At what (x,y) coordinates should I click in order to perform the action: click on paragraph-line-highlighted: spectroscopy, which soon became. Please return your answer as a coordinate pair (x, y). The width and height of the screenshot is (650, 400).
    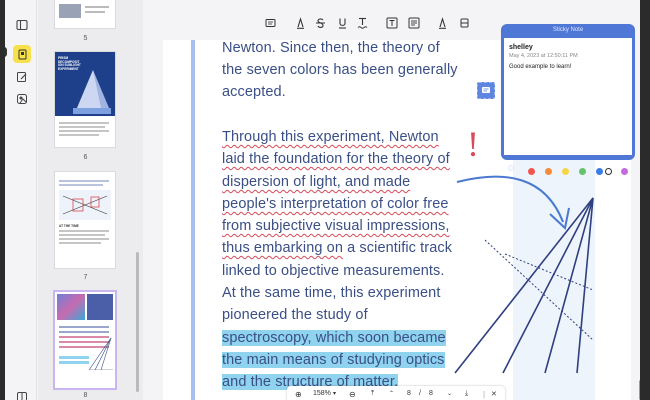
    Looking at the image, I should click on (334, 338).